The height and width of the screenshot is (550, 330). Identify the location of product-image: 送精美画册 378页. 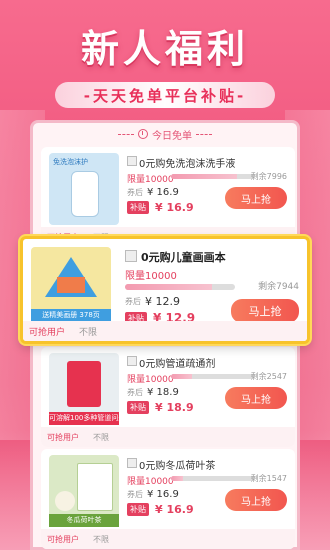
(71, 284).